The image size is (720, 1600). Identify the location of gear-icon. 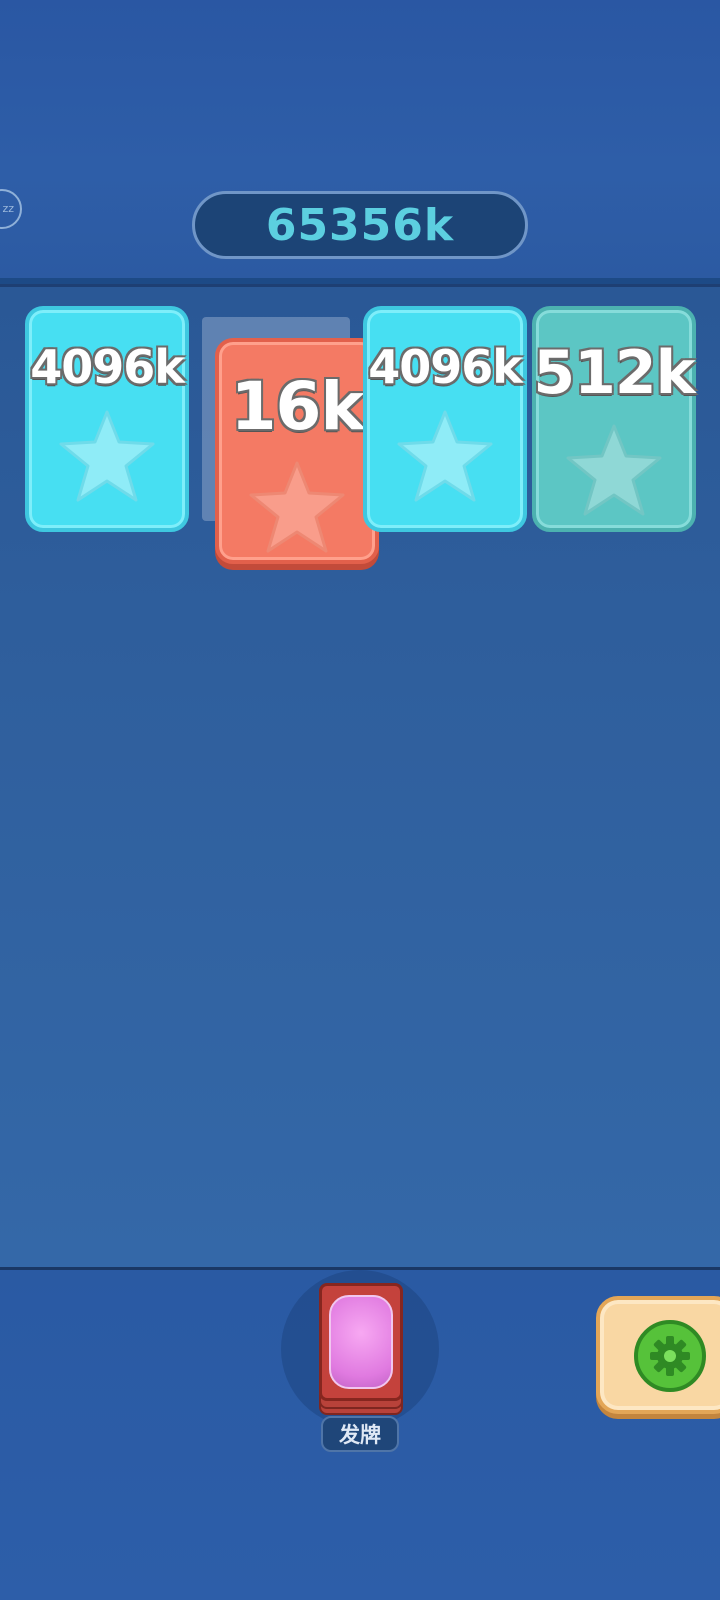
(670, 1356).